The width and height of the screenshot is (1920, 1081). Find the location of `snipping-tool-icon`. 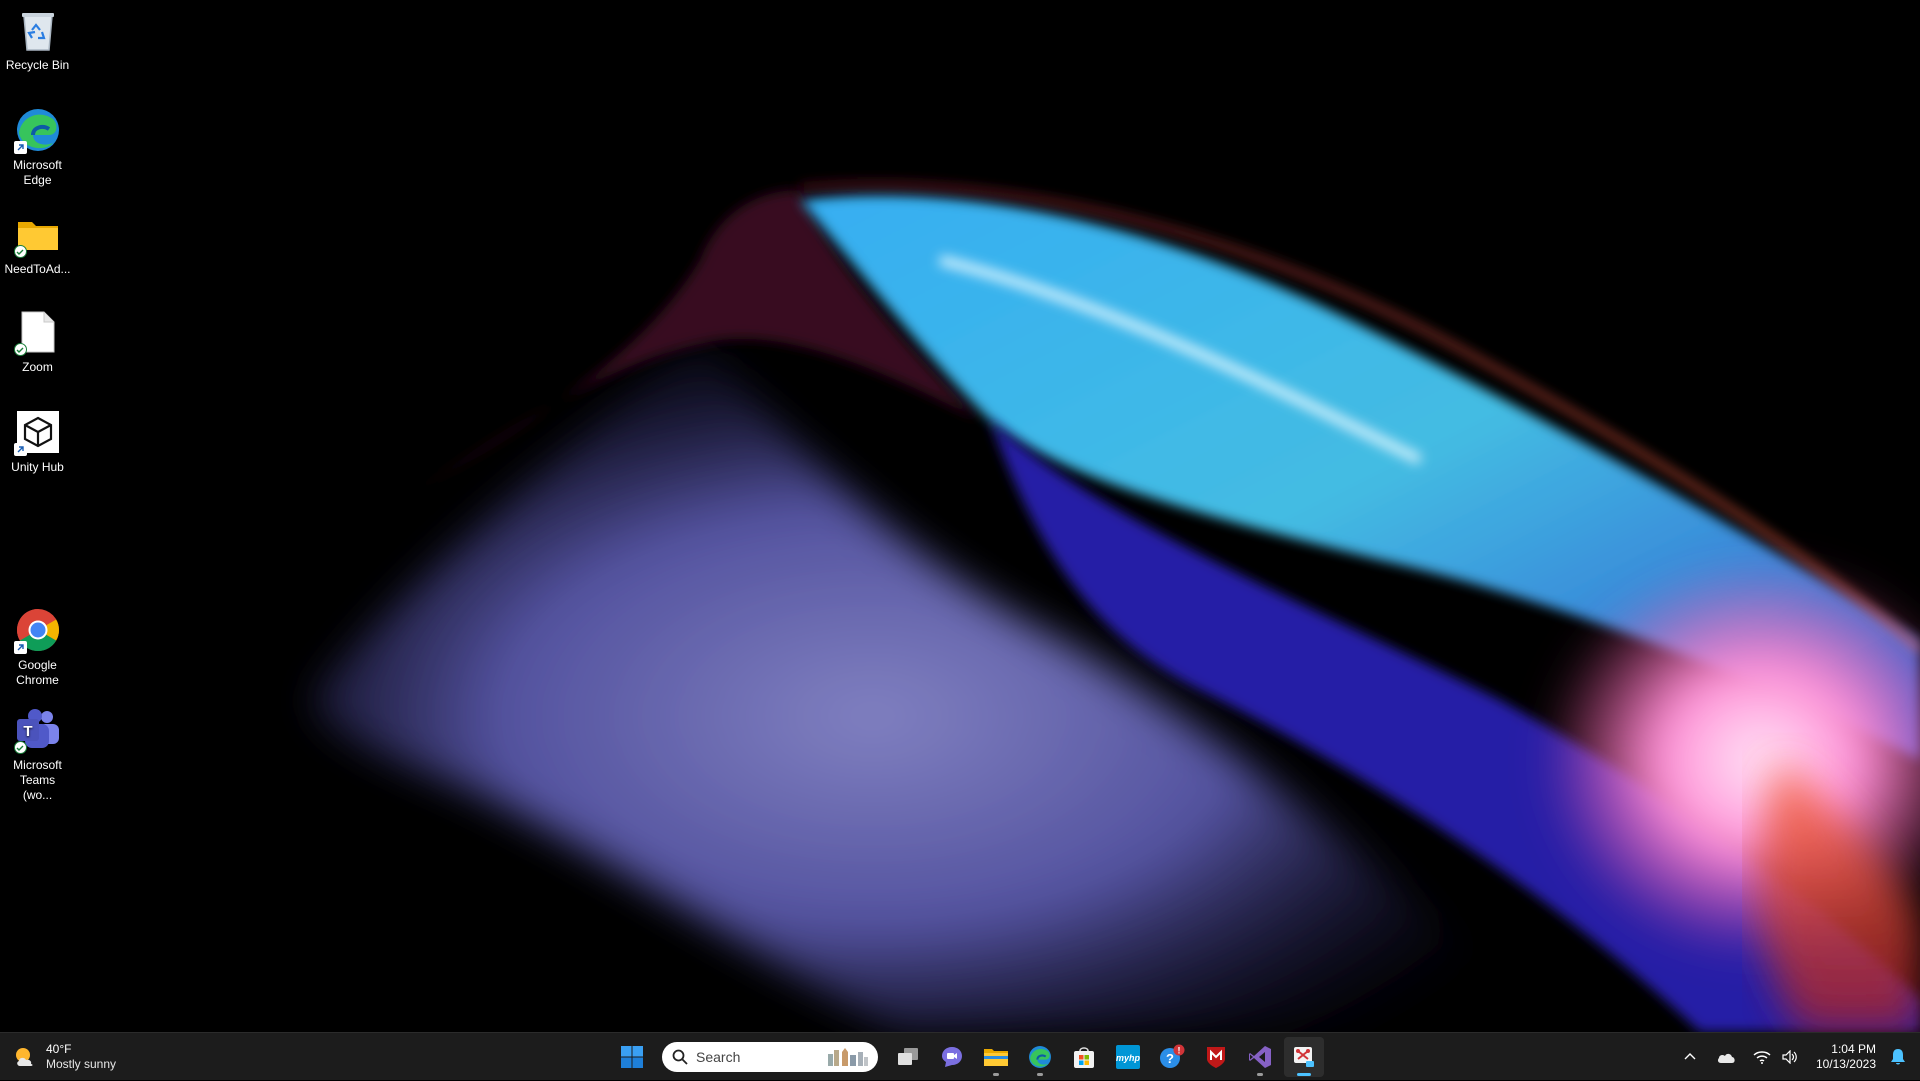

snipping-tool-icon is located at coordinates (1304, 1057).